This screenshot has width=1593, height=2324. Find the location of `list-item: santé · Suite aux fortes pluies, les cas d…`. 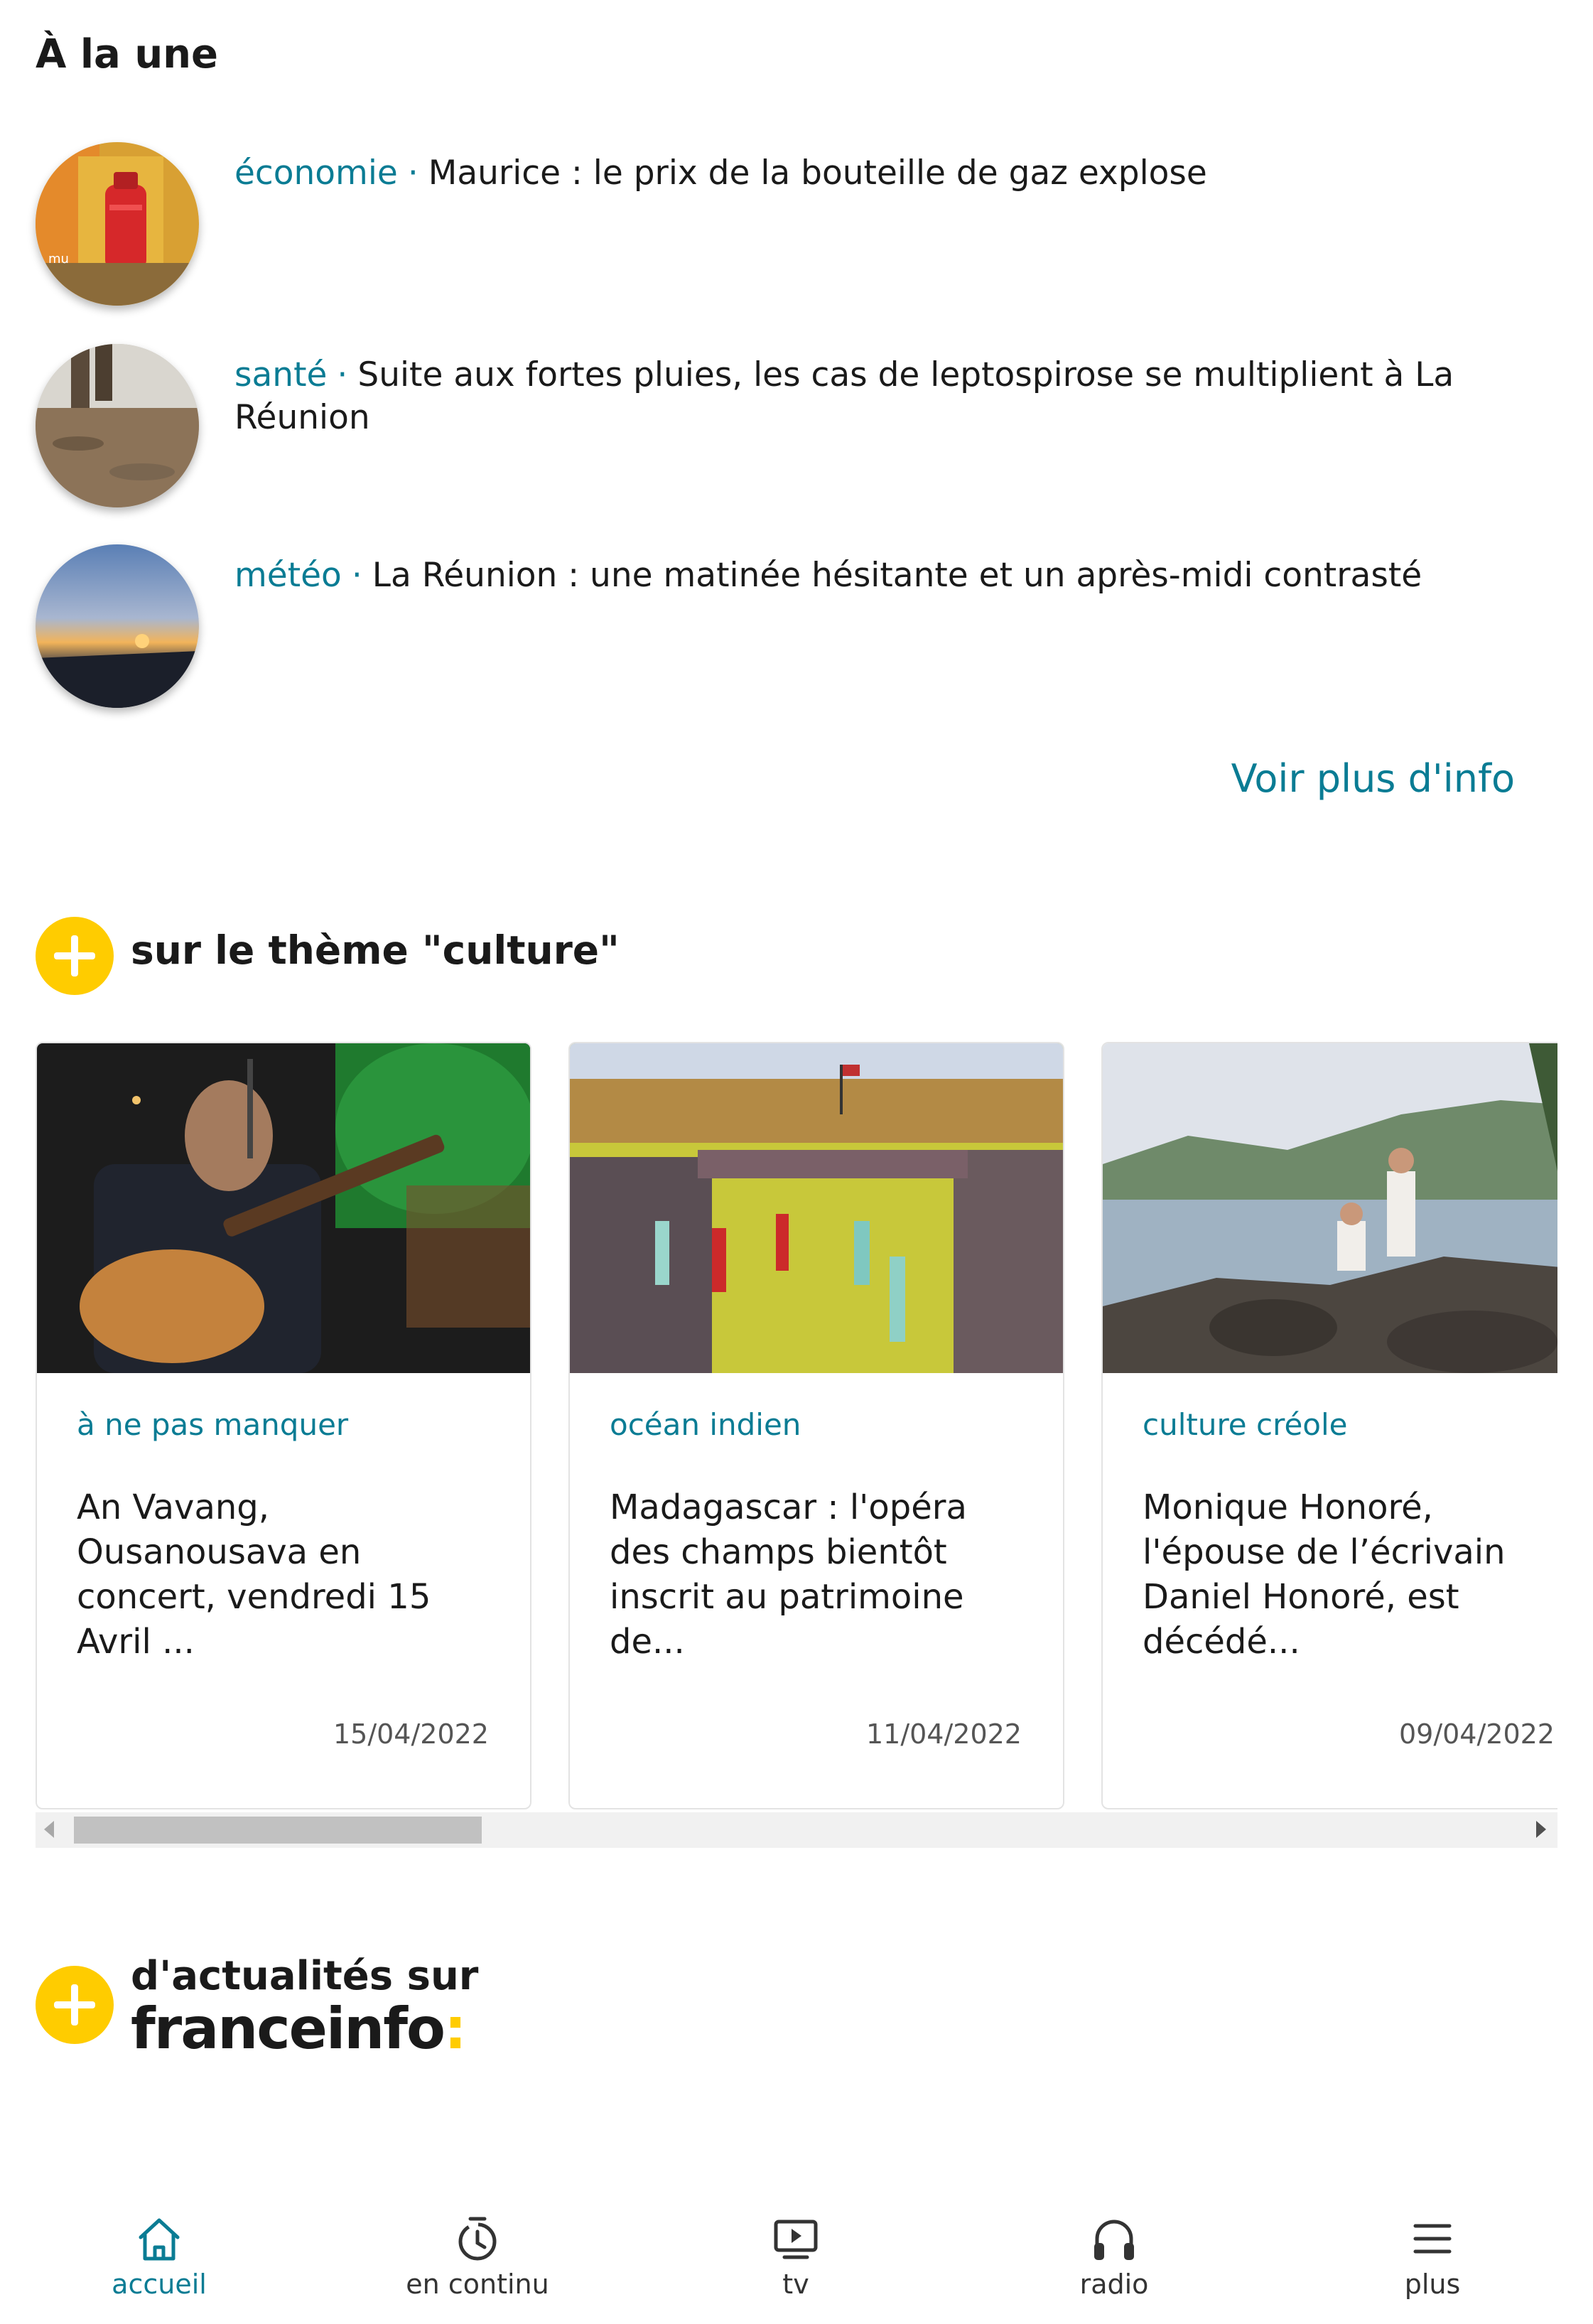

list-item: santé · Suite aux fortes pluies, les cas d… is located at coordinates (782, 429).